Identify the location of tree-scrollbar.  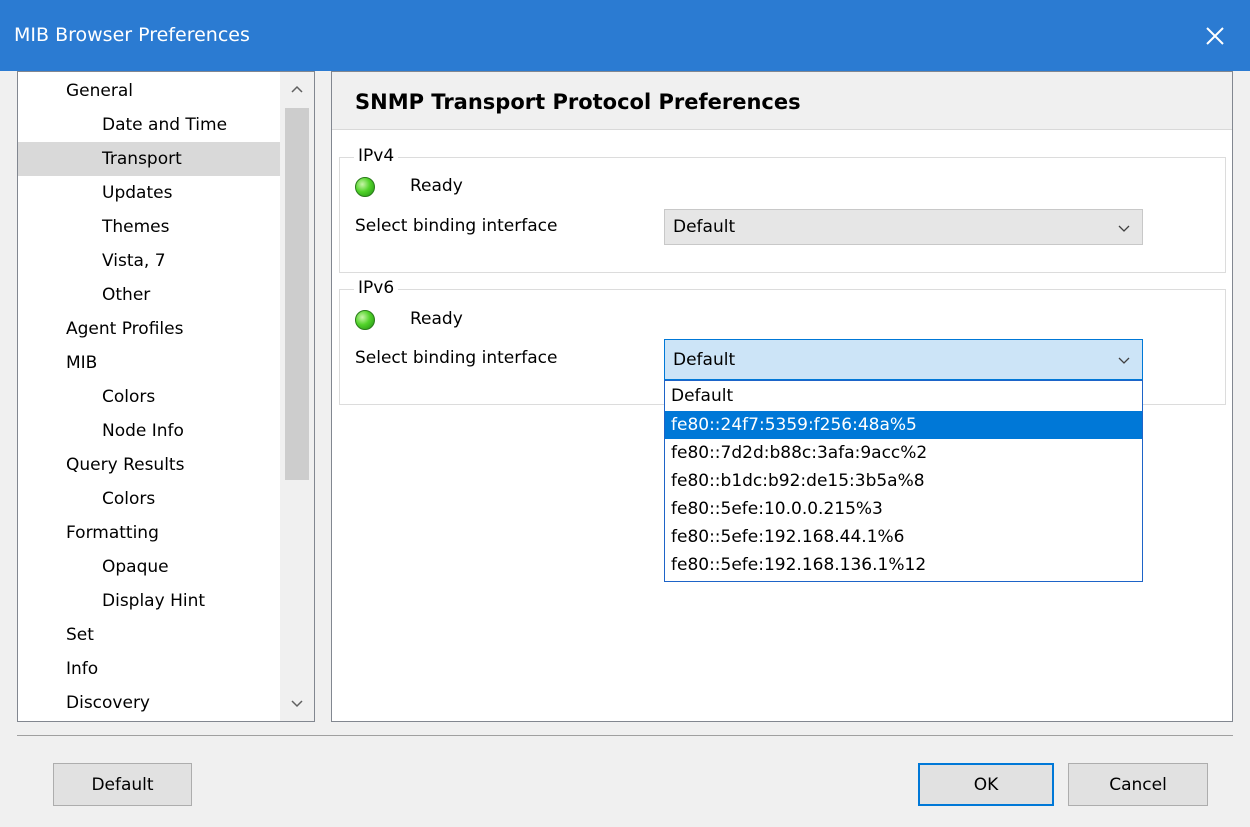
(297, 396).